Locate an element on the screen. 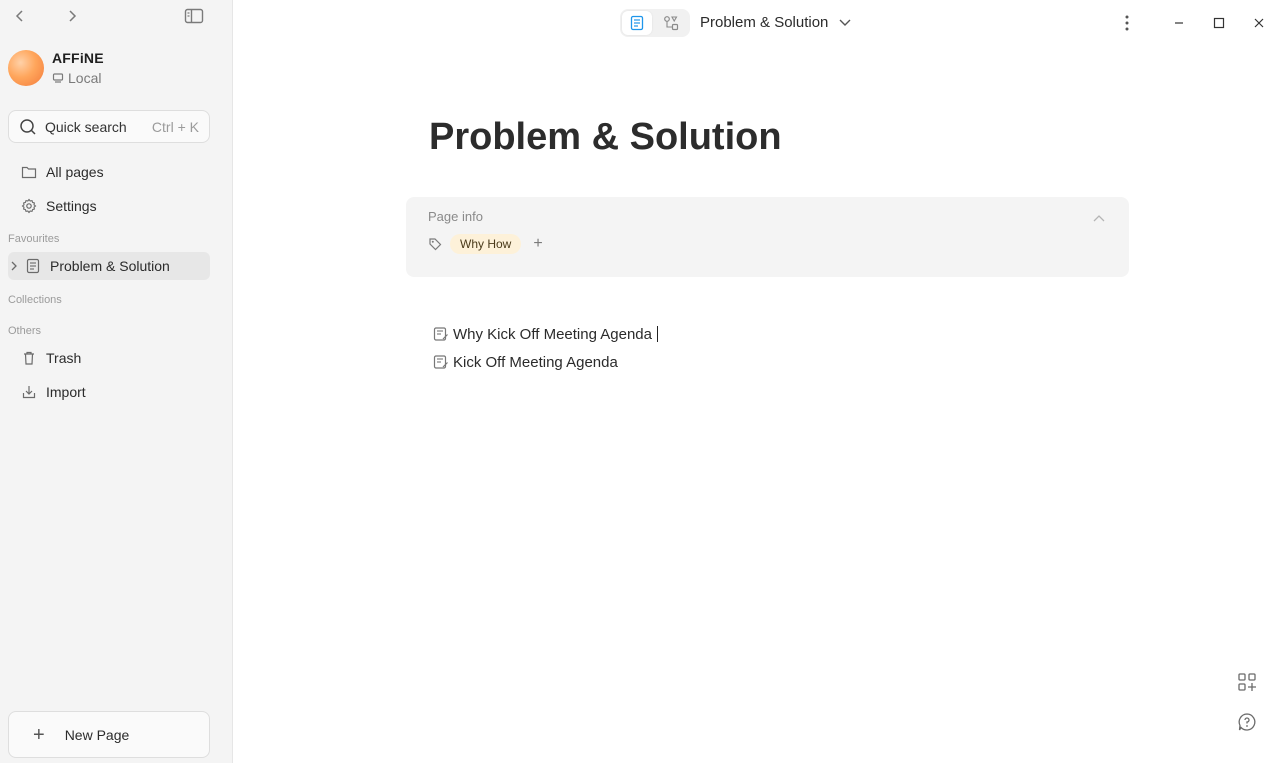 The image size is (1280, 763). sidebar-item-settings: Settings is located at coordinates (109, 206).